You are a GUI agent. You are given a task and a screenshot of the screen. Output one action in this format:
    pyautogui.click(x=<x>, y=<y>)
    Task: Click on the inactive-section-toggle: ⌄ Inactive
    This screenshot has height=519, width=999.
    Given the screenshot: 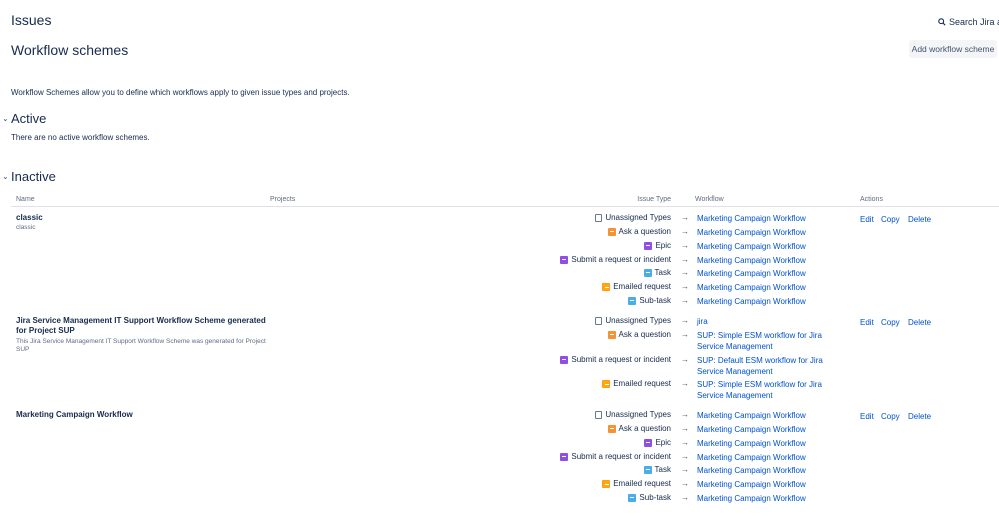 What is the action you would take?
    pyautogui.click(x=29, y=176)
    